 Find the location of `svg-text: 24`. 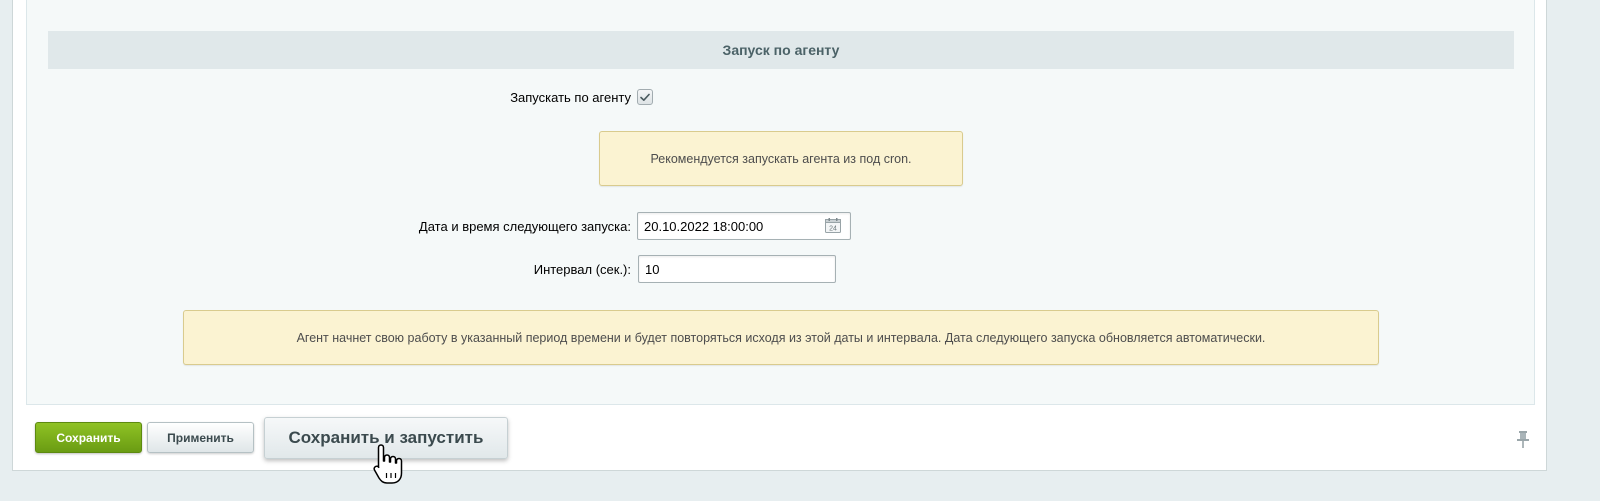

svg-text: 24 is located at coordinates (833, 229).